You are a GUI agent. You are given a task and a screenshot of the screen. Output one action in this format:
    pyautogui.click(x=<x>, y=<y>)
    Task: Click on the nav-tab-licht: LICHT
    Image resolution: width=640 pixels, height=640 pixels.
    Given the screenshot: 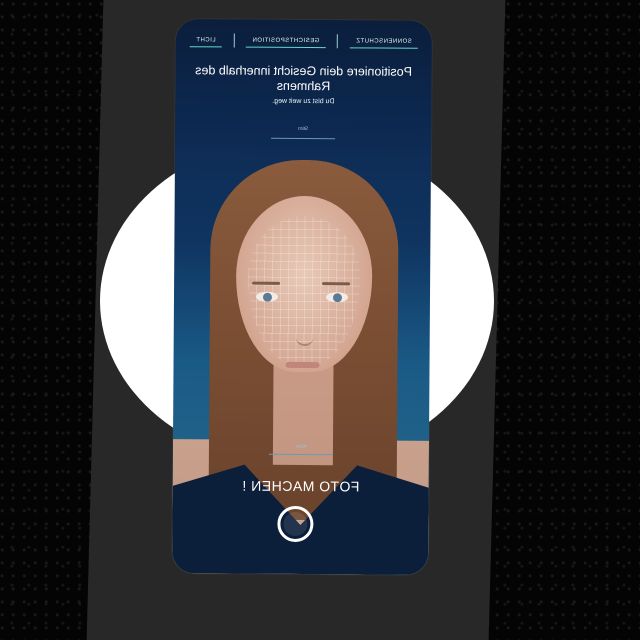 What is the action you would take?
    pyautogui.click(x=205, y=40)
    